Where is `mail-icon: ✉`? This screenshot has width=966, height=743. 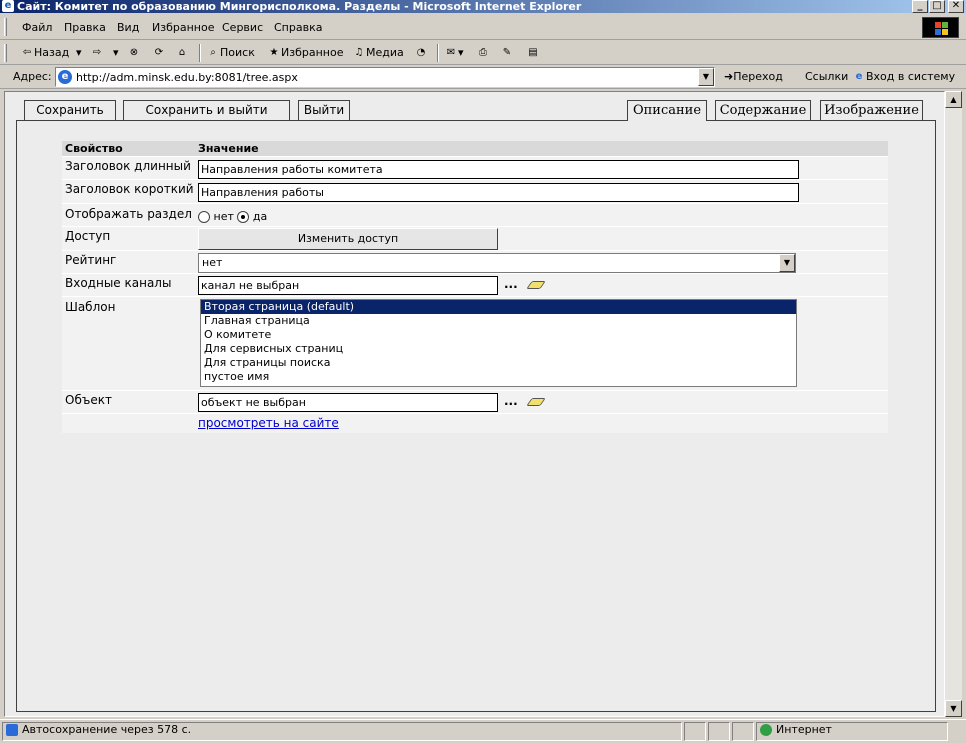
mail-icon: ✉ is located at coordinates (451, 52).